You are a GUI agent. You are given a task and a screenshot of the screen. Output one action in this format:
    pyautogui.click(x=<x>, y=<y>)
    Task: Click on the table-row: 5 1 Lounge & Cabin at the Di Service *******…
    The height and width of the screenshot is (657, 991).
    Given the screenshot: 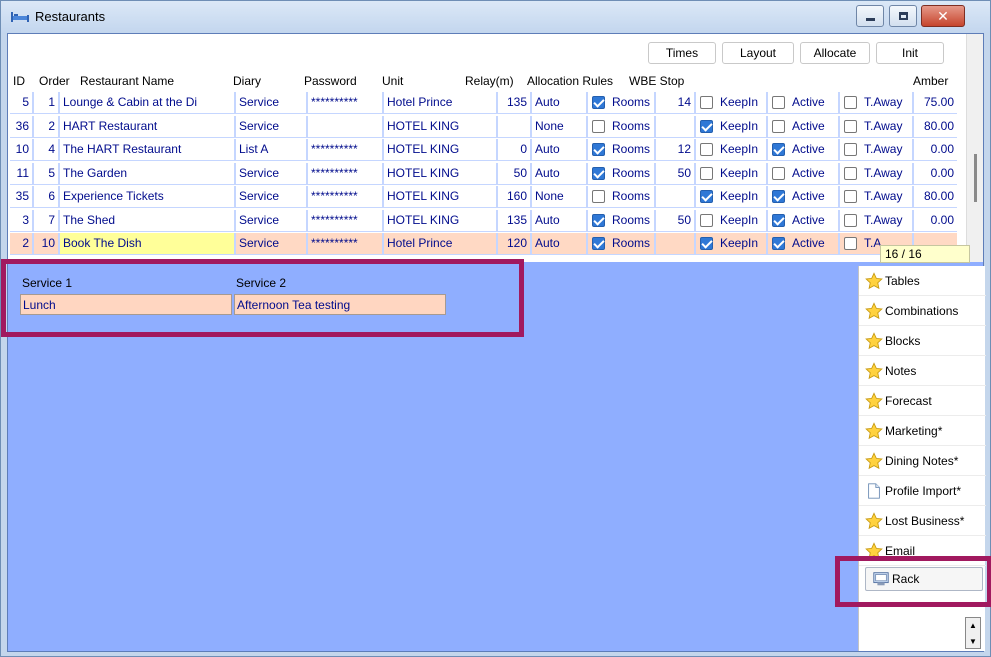 What is the action you would take?
    pyautogui.click(x=483, y=103)
    